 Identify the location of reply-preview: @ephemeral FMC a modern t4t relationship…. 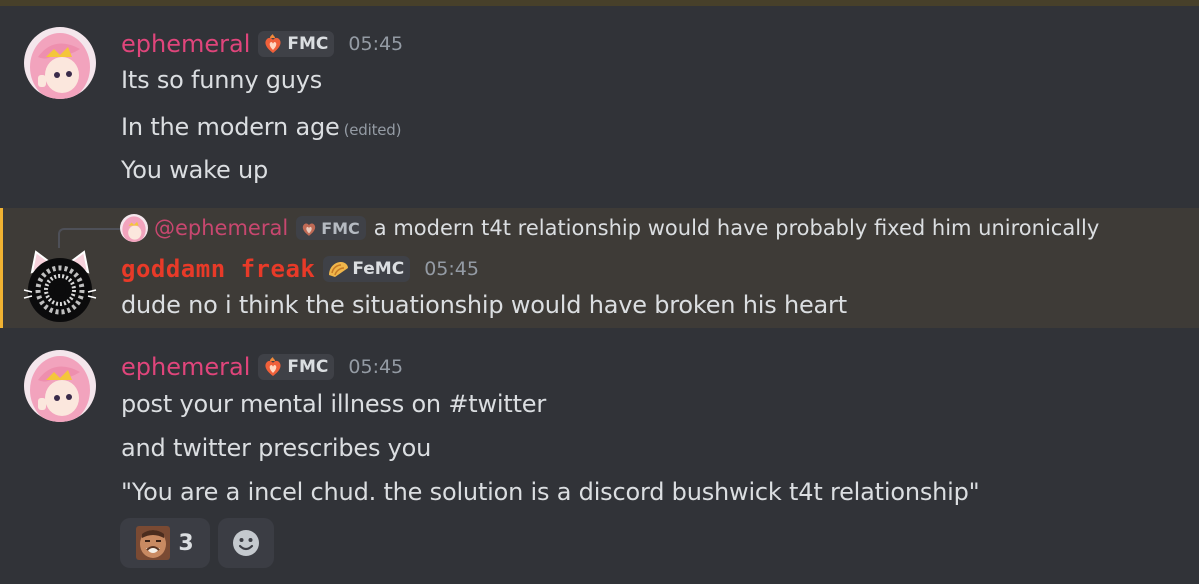
(609, 228).